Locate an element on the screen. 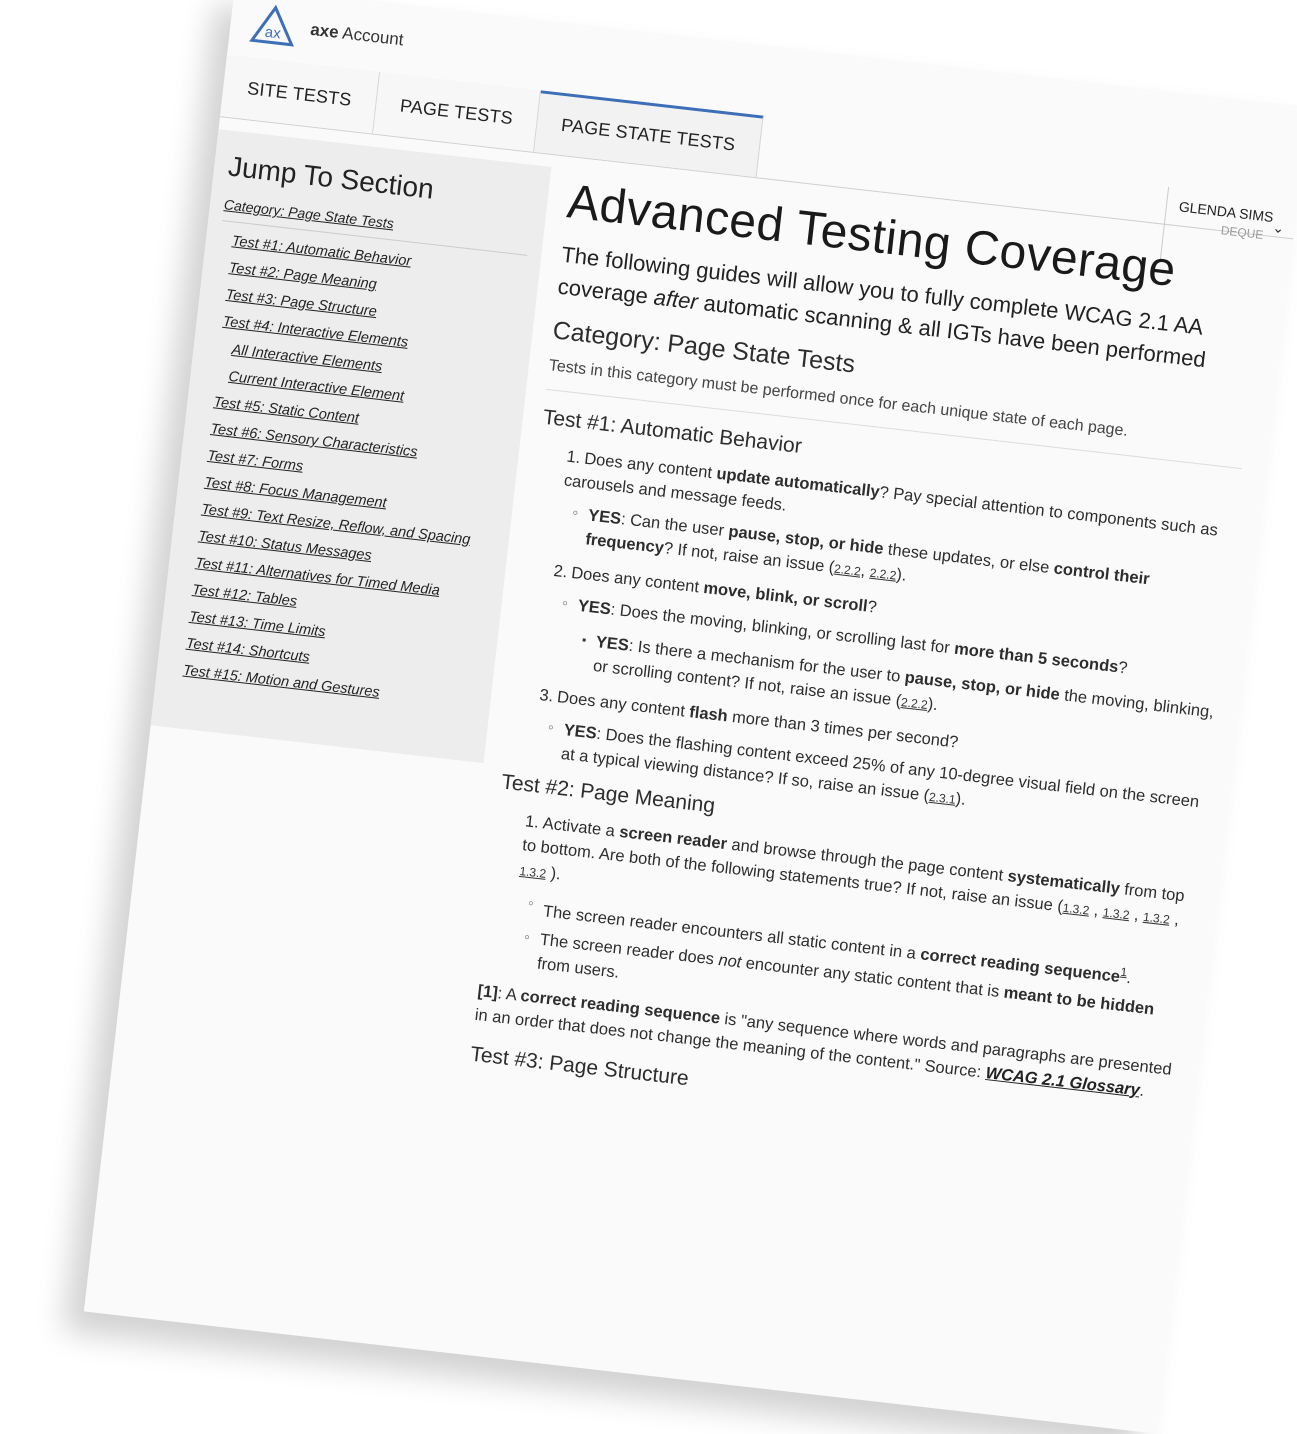 This screenshot has width=1297, height=1434. tab-site-tests: SITE TESTS is located at coordinates (300, 94).